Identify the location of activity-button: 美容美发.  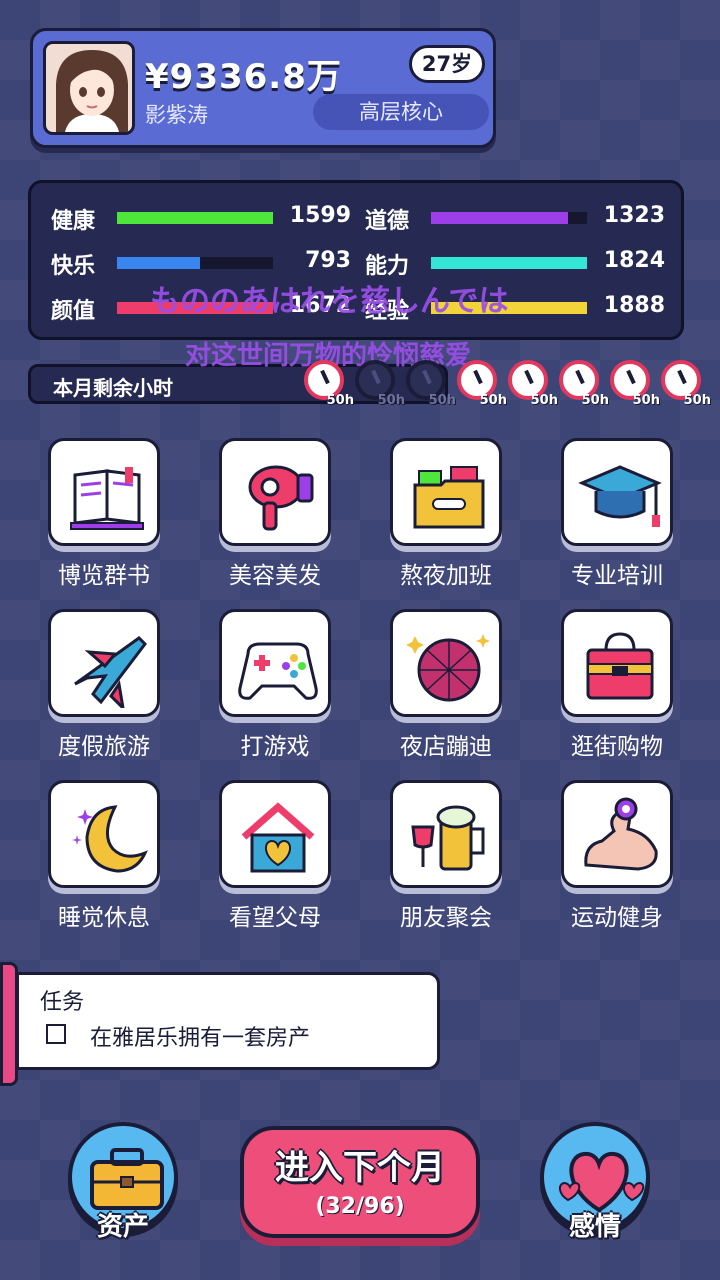
(281, 518).